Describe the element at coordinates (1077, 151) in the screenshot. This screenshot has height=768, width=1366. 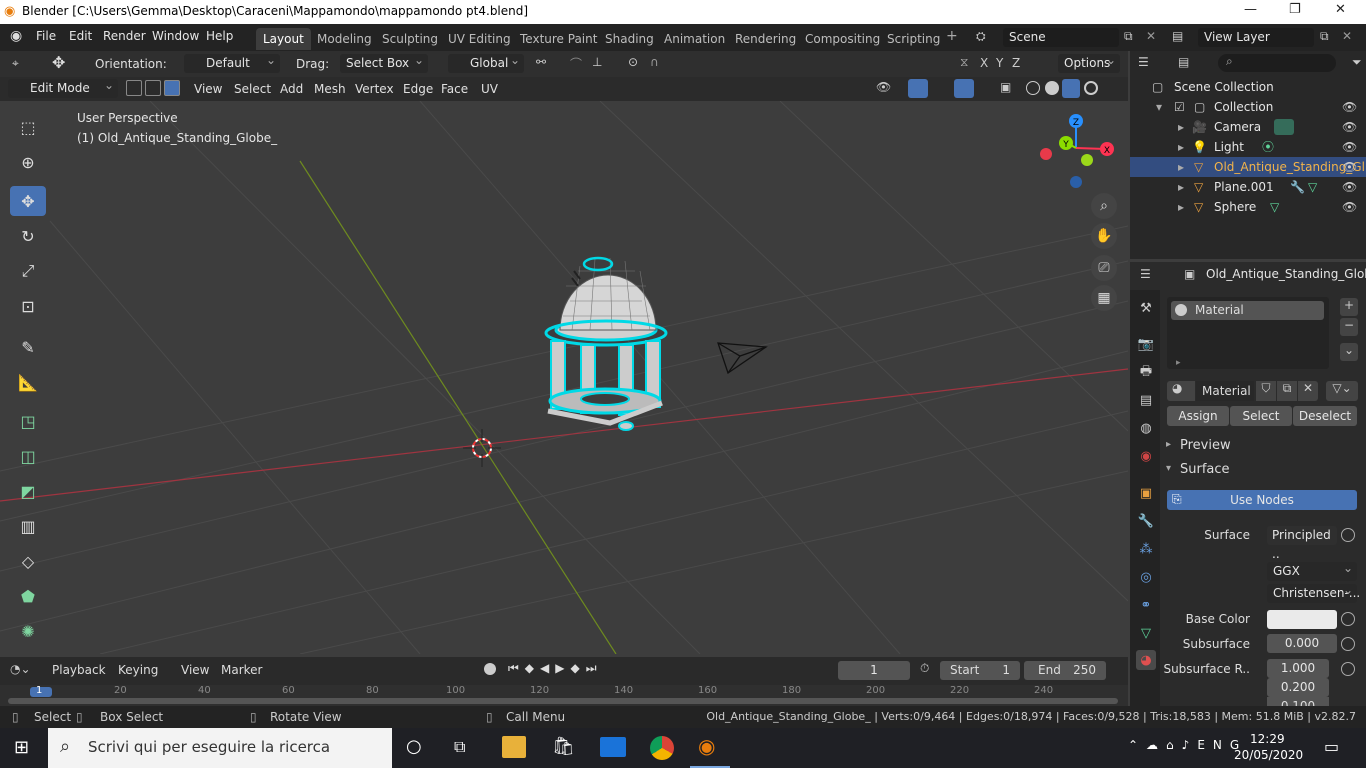
I see `navigation-gizmo: Z X Y` at that location.